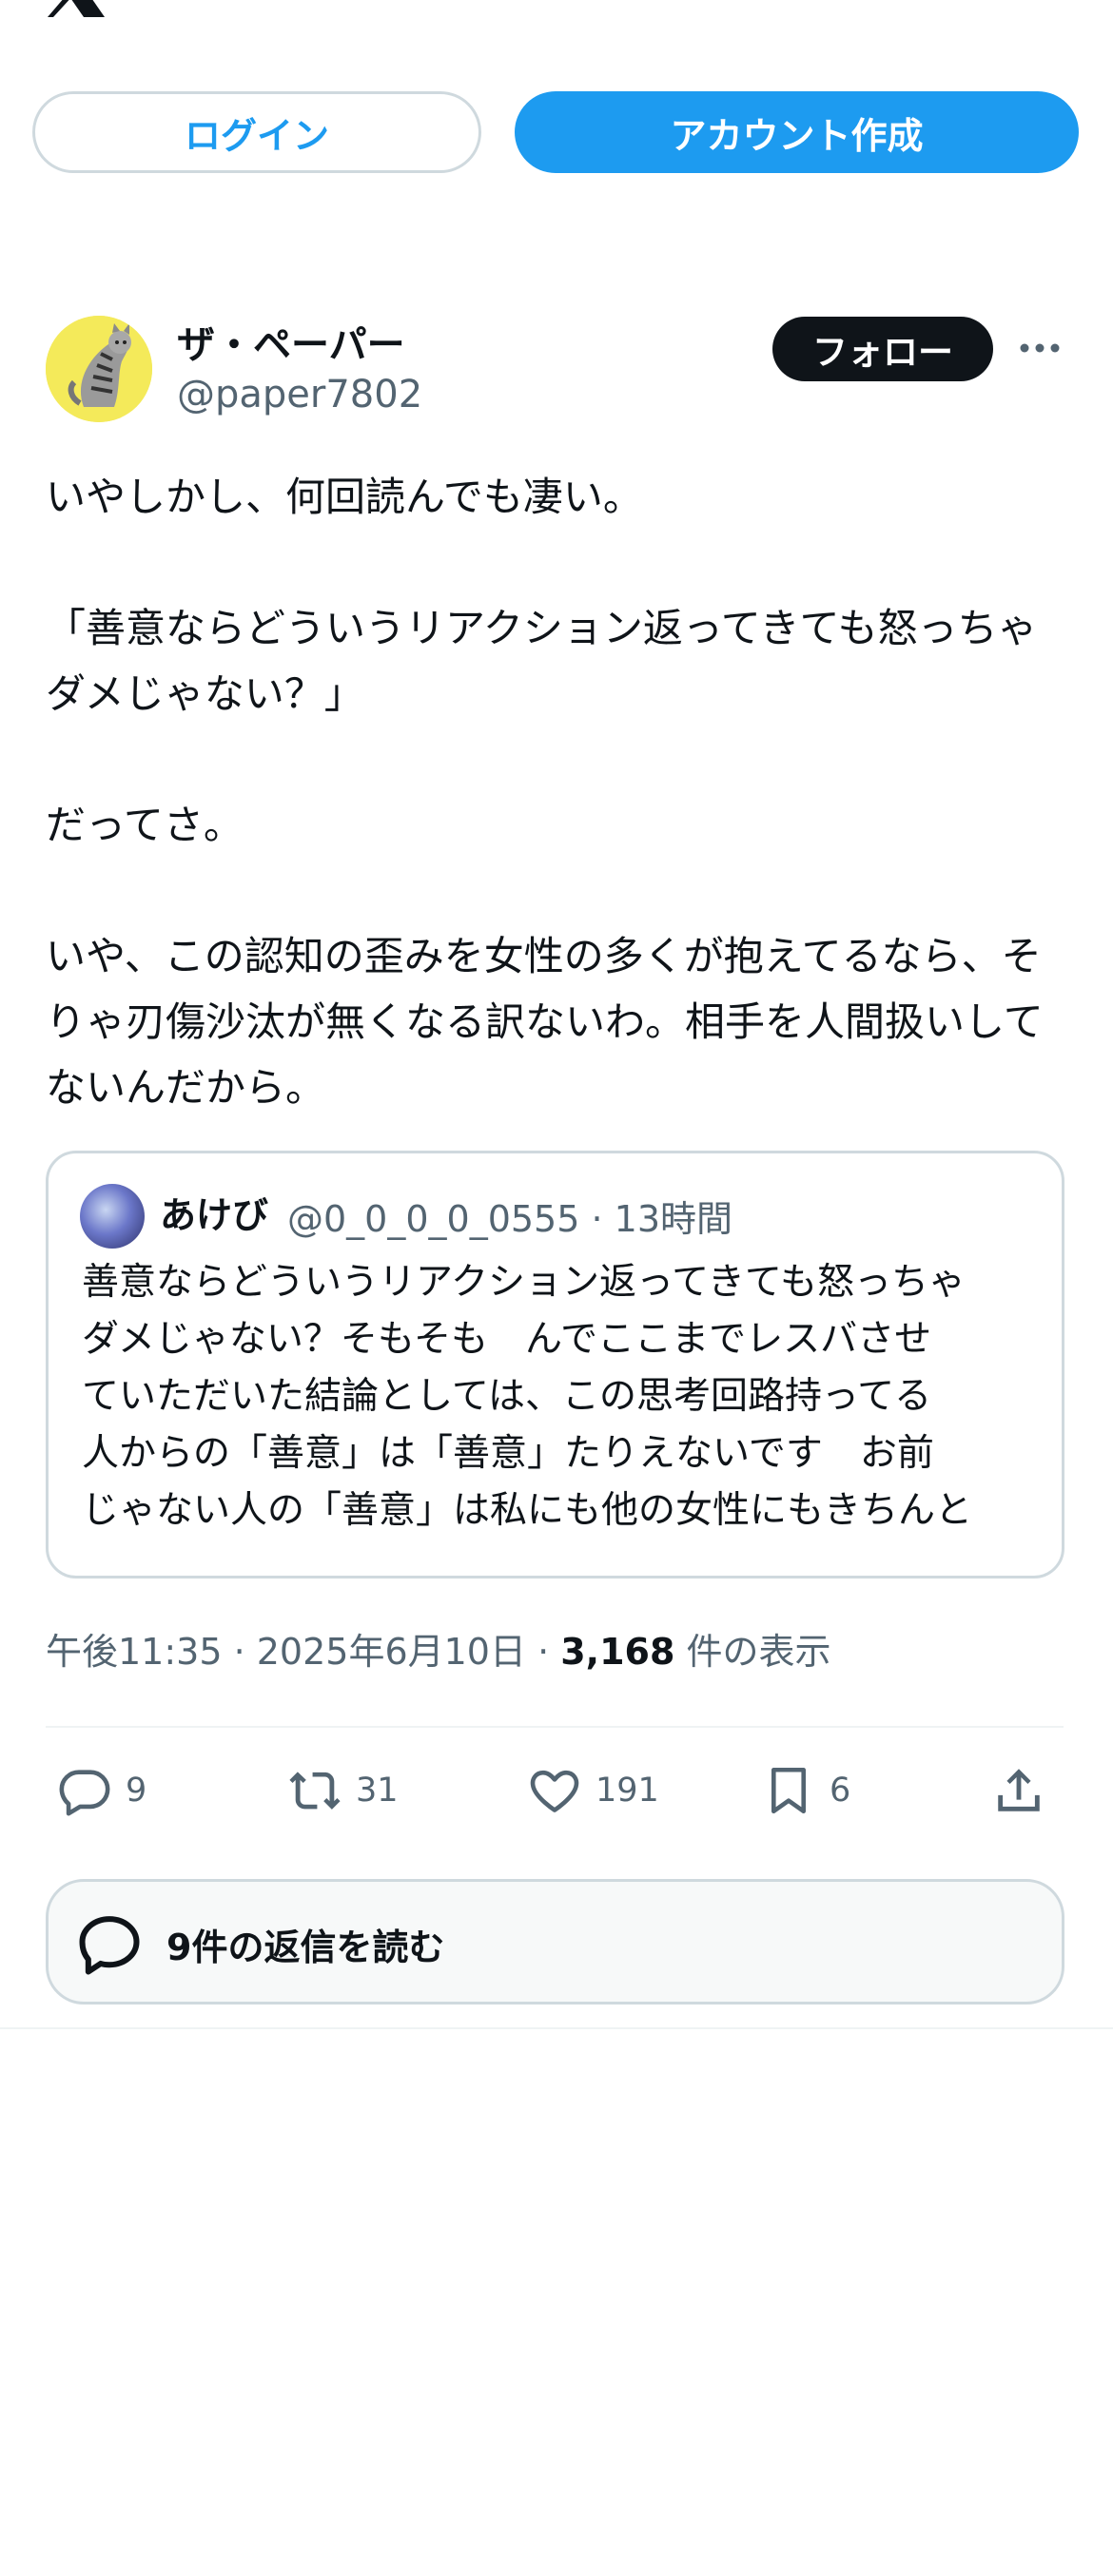 The image size is (1113, 2576). I want to click on reply-button: 9, so click(101, 1790).